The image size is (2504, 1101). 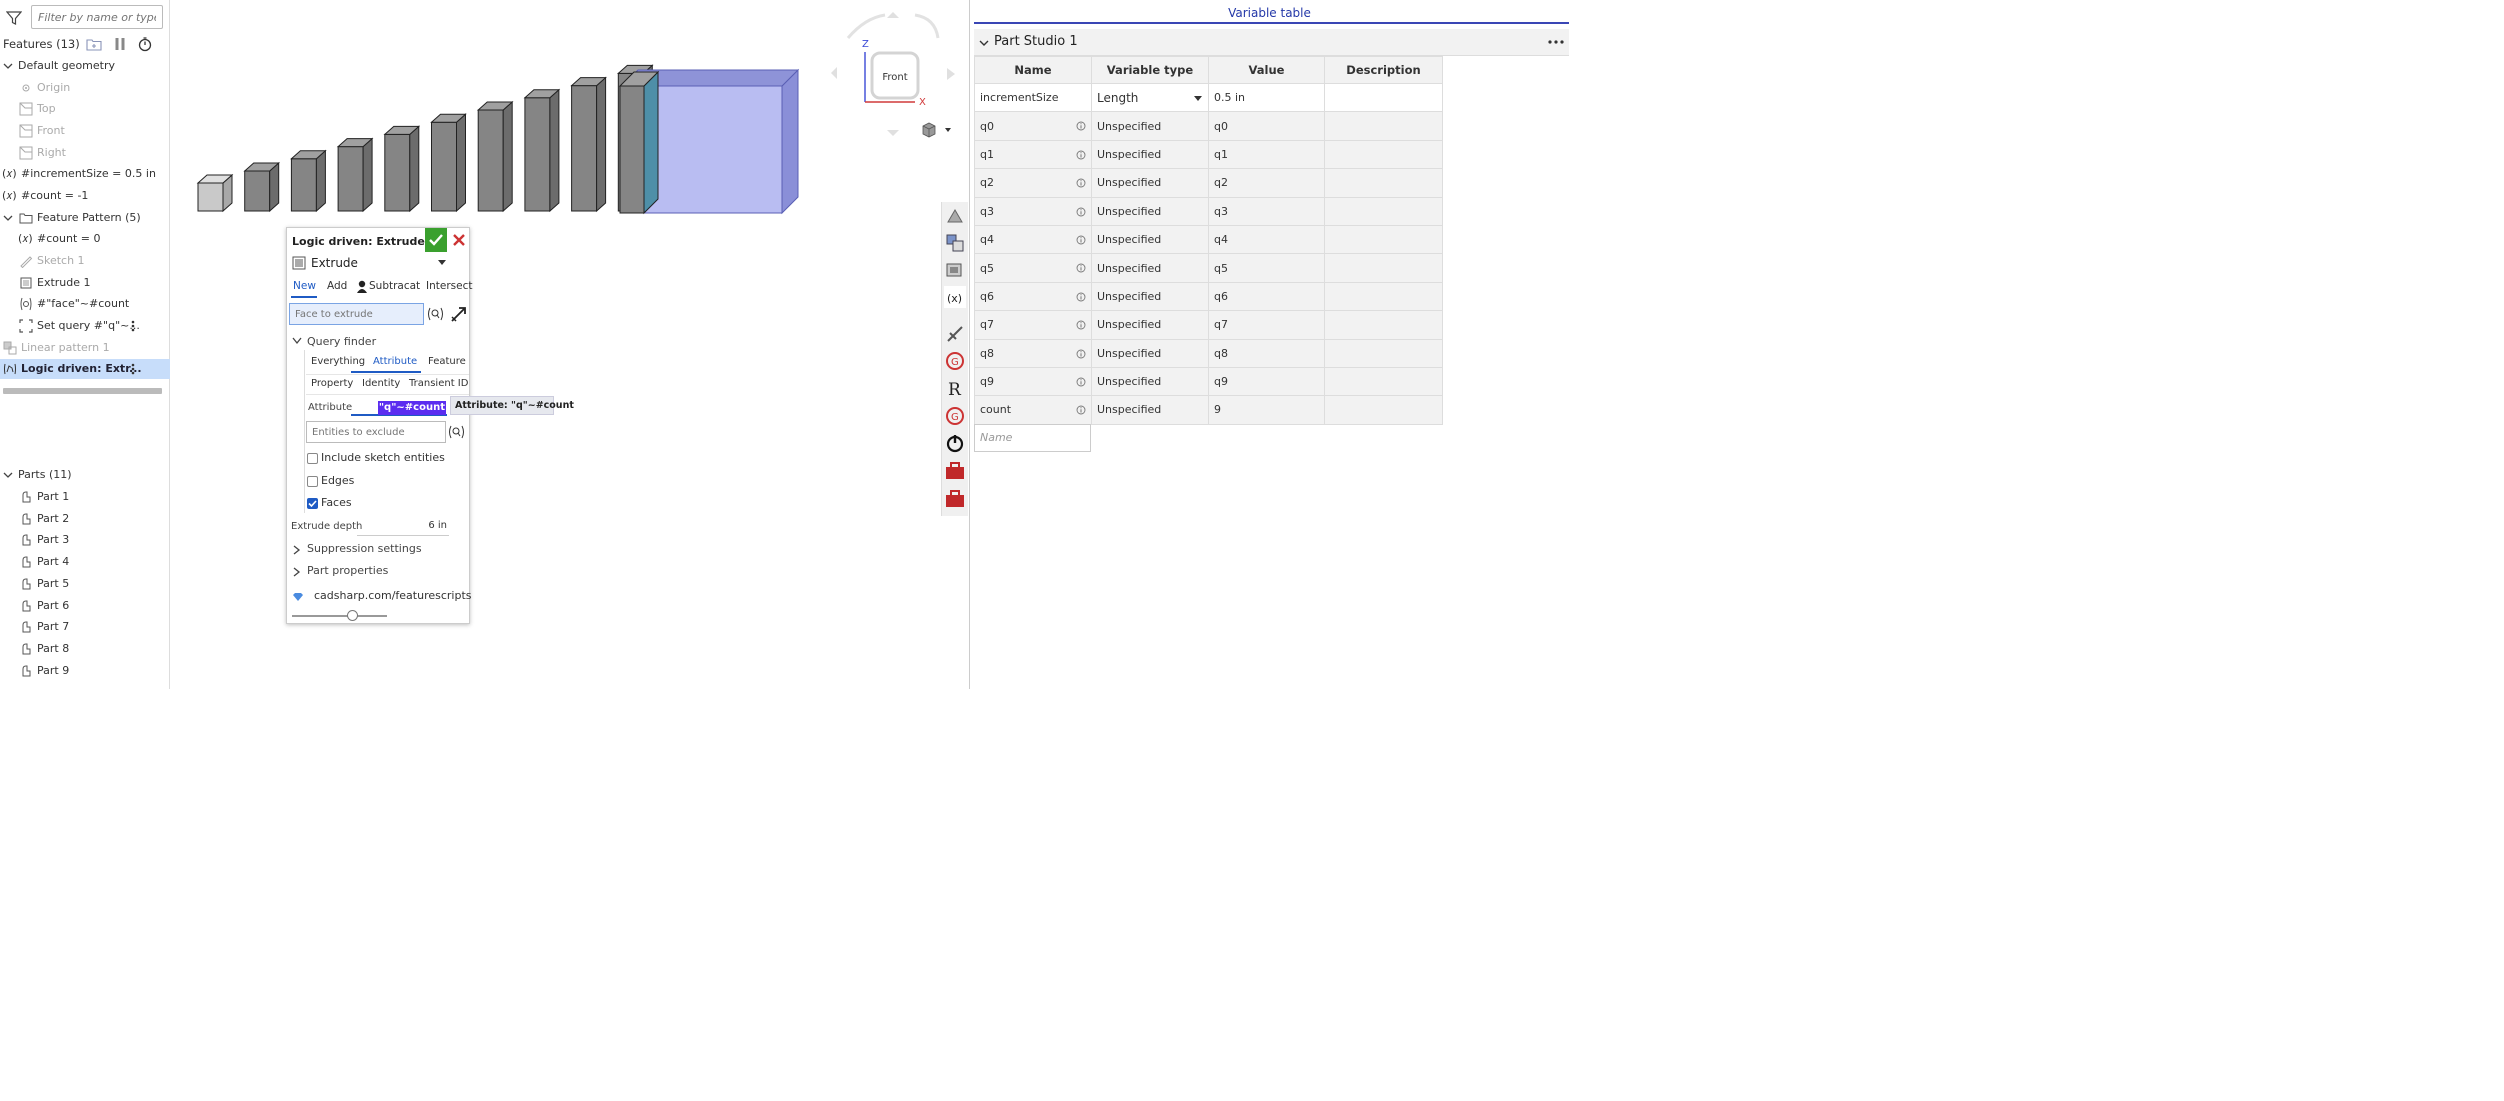 I want to click on column-header-description: Description, so click(x=1383, y=70).